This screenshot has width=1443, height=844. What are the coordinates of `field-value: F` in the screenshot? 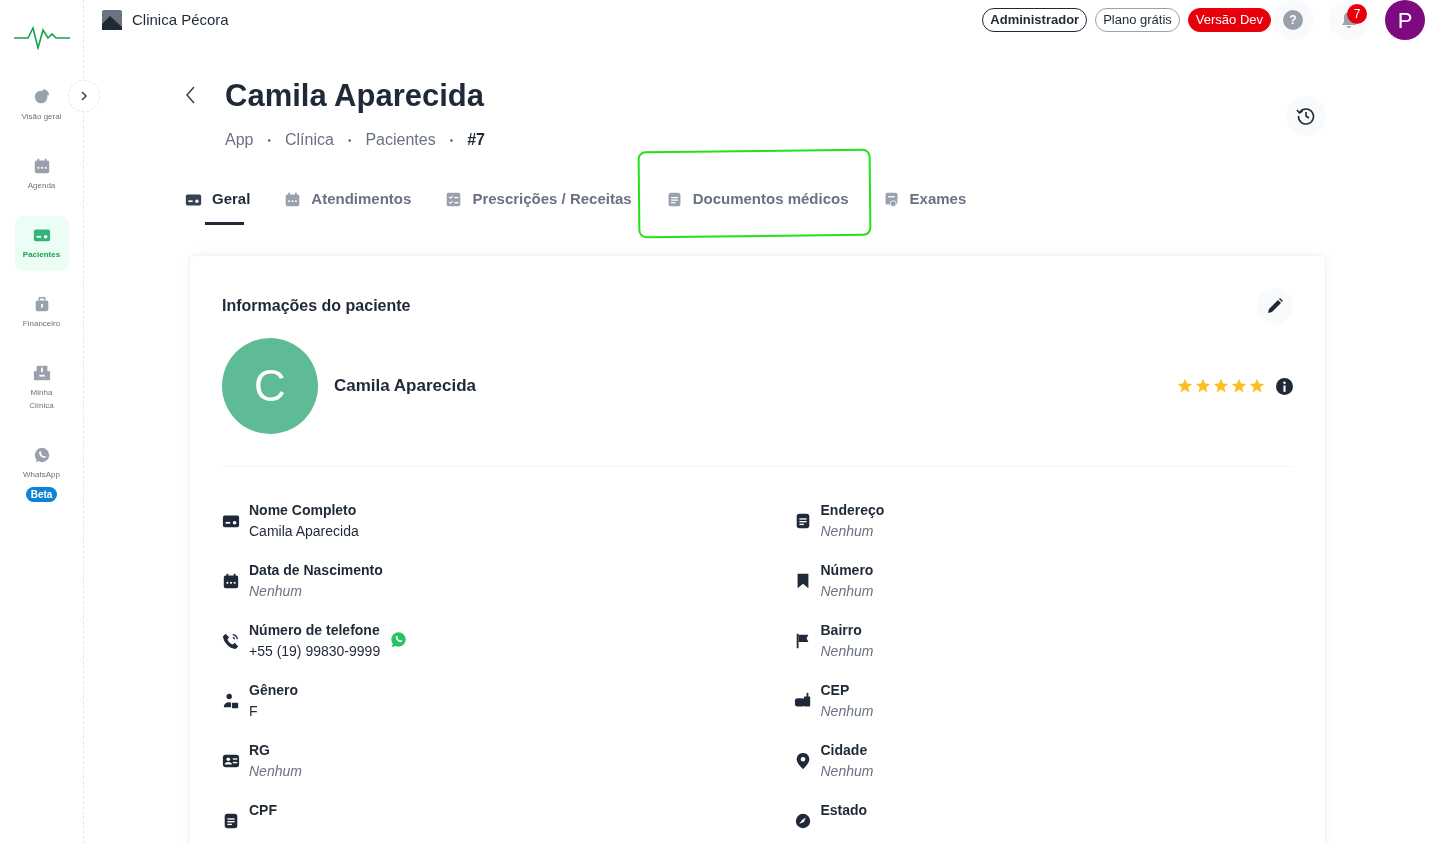 It's located at (254, 711).